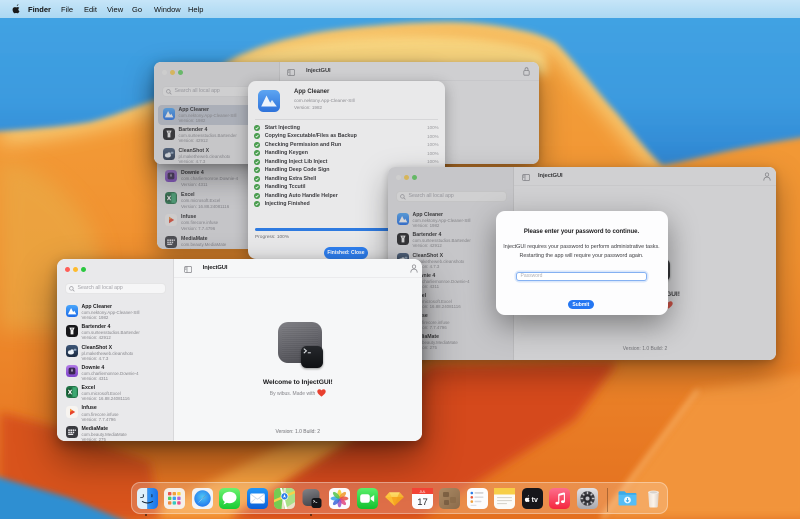 Image resolution: width=800 pixels, height=519 pixels. I want to click on svg-text: tv, so click(534, 499).